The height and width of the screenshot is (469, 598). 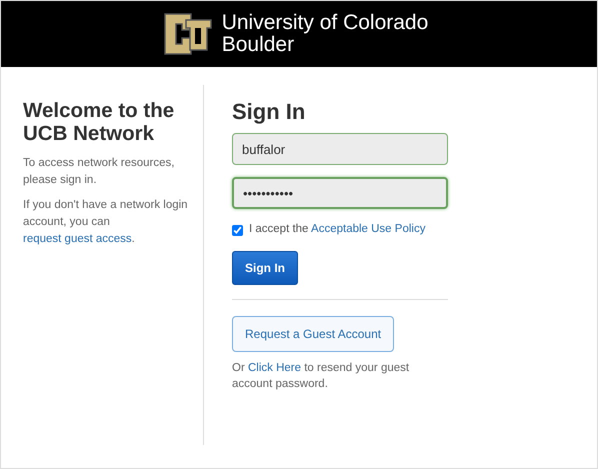 What do you see at coordinates (313, 334) in the screenshot?
I see `guest-account-button: Request a Guest Account` at bounding box center [313, 334].